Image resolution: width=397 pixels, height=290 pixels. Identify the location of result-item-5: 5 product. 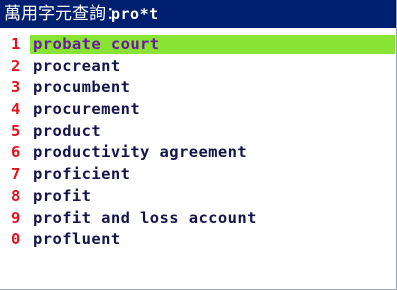
(198, 132).